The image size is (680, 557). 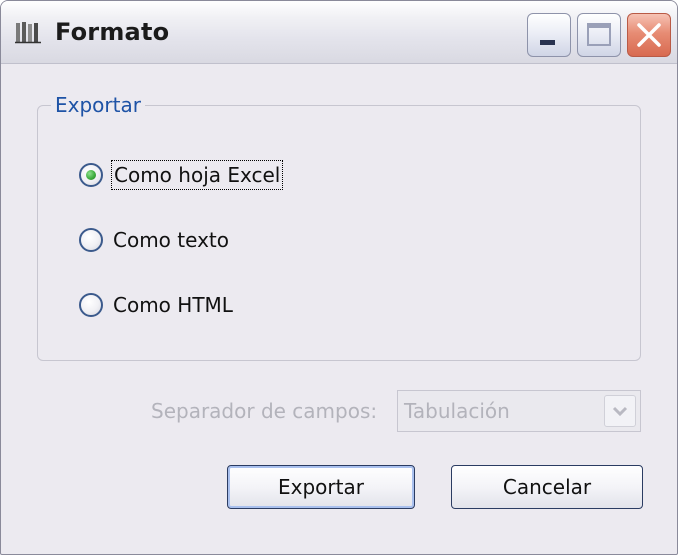 I want to click on window-title: Formato, so click(x=112, y=32).